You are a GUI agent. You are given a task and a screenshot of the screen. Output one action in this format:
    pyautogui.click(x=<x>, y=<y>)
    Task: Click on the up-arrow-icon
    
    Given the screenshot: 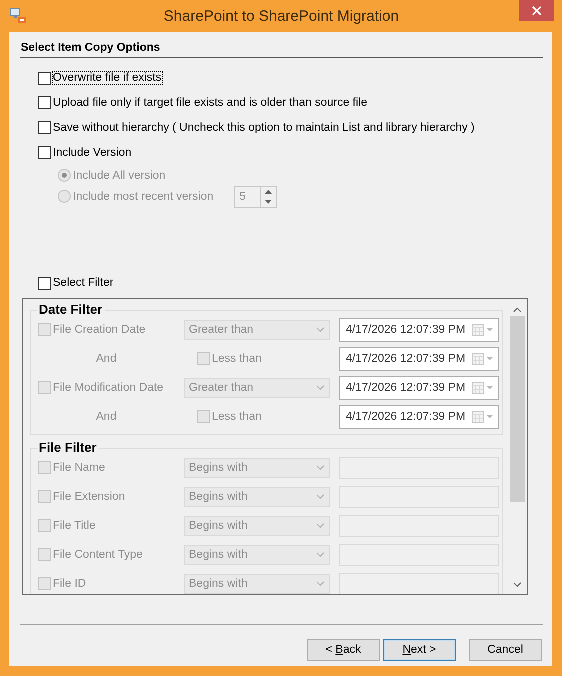 What is the action you would take?
    pyautogui.click(x=268, y=192)
    